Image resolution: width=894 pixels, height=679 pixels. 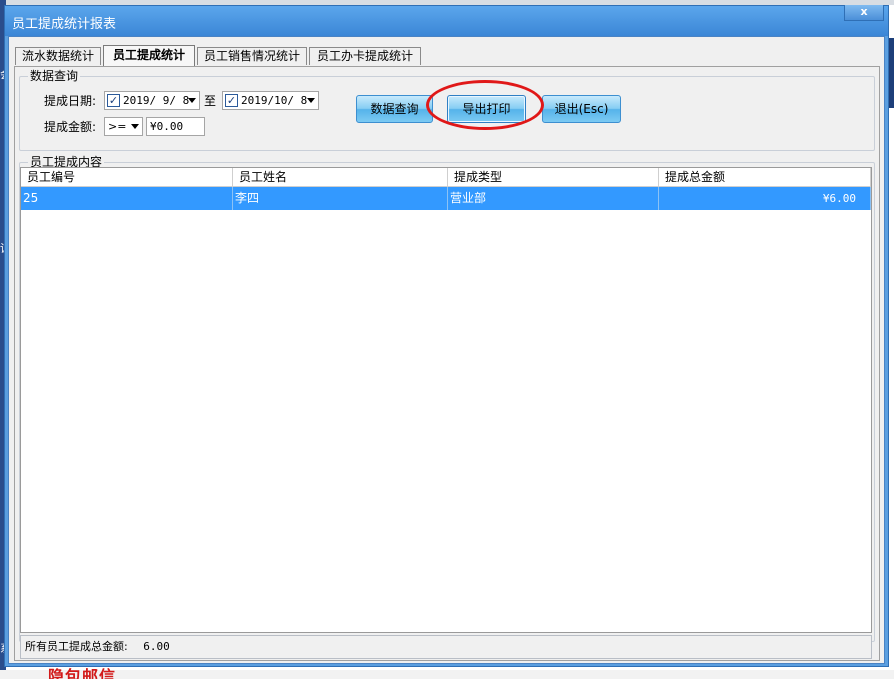 I want to click on amount-input: ¥0.00, so click(x=175, y=126).